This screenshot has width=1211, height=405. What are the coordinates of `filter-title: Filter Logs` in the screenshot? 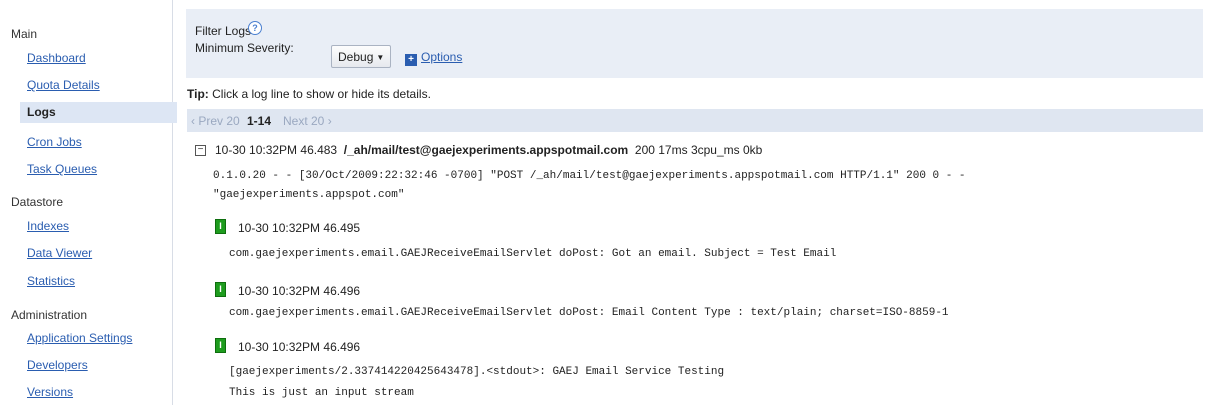 It's located at (223, 31).